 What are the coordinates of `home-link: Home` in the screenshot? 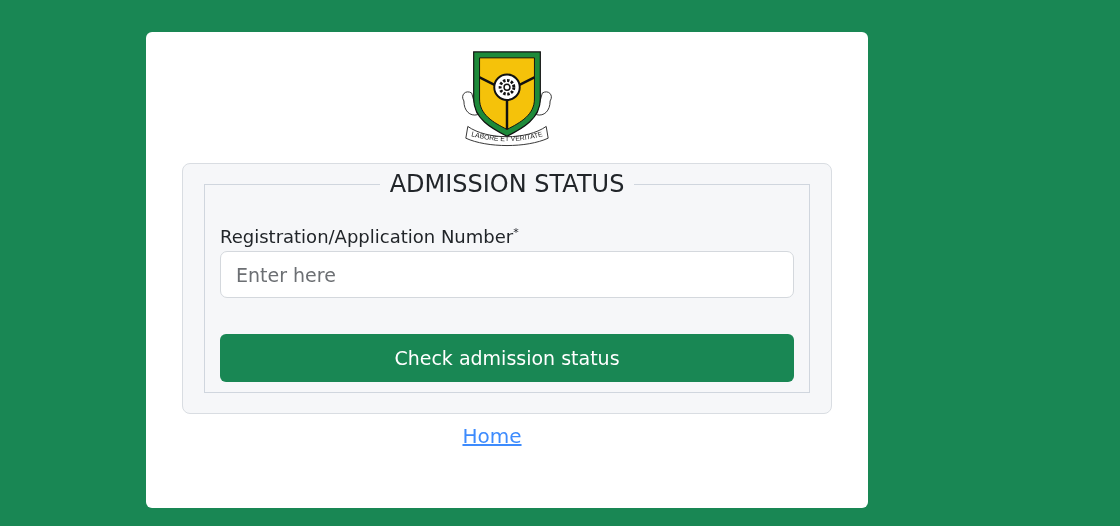 It's located at (492, 436).